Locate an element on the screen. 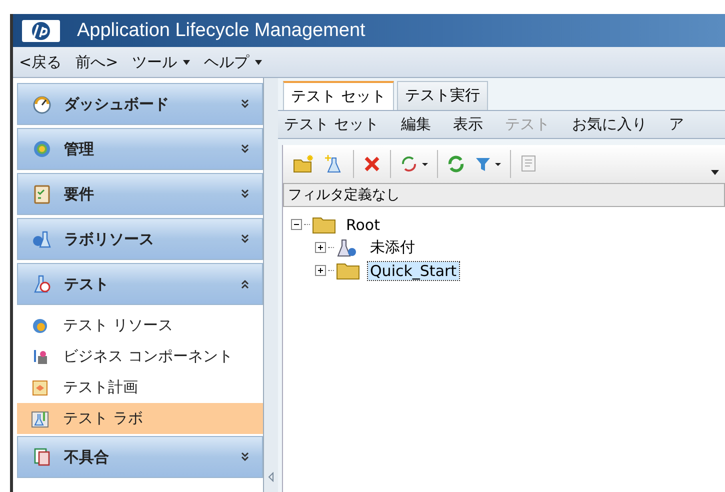 This screenshot has height=492, width=725. module-header: テスト is located at coordinates (140, 284).